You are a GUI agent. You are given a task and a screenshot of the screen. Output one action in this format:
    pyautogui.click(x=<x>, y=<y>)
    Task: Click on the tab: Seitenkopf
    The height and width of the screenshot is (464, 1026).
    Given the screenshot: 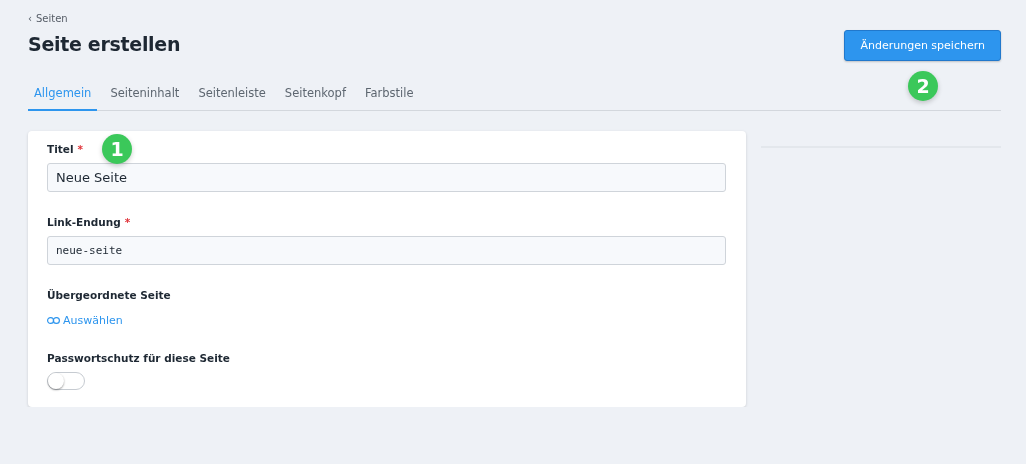 What is the action you would take?
    pyautogui.click(x=315, y=94)
    